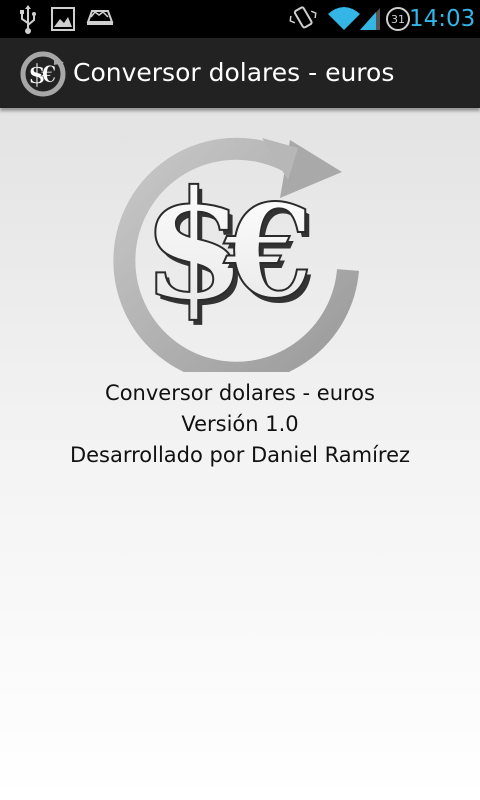  What do you see at coordinates (63, 19) in the screenshot?
I see `gallery-icon` at bounding box center [63, 19].